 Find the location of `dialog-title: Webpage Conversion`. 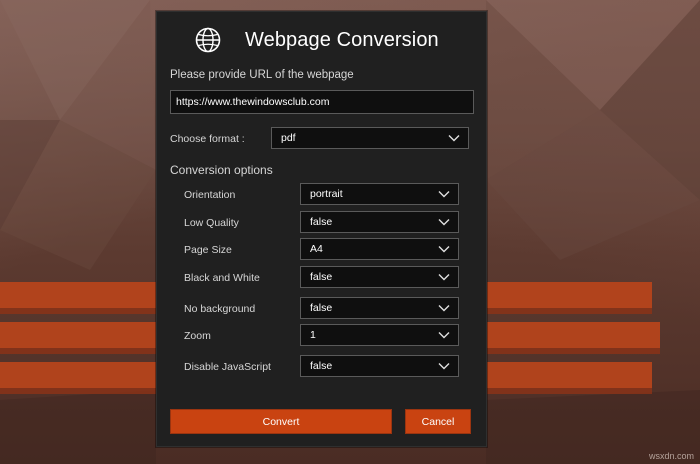

dialog-title: Webpage Conversion is located at coordinates (342, 40).